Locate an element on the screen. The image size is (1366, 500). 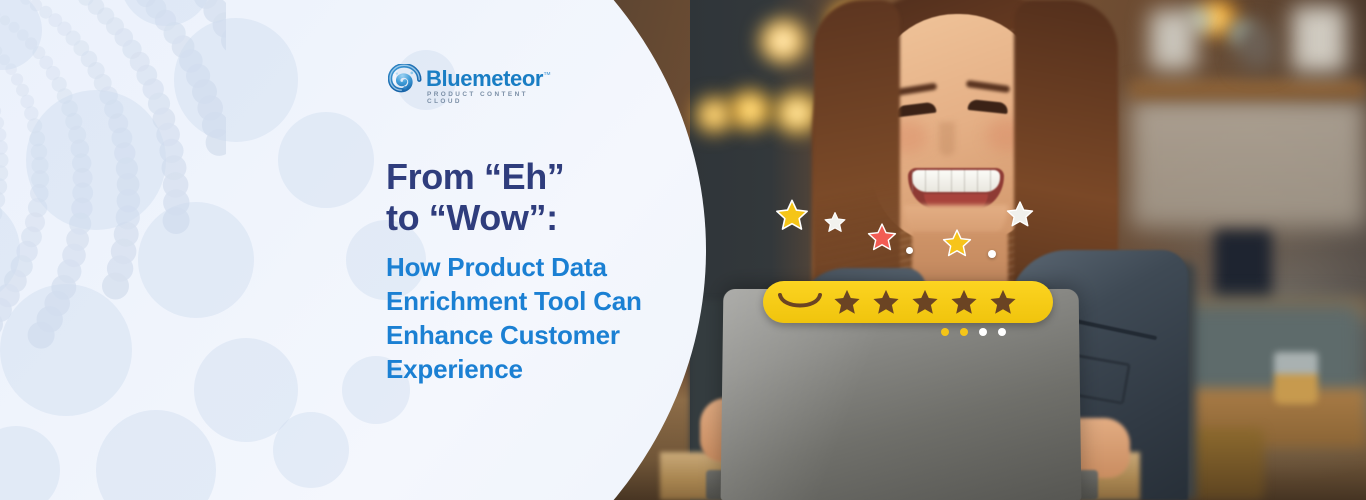
cafe-drink-glass is located at coordinates (1296, 378).